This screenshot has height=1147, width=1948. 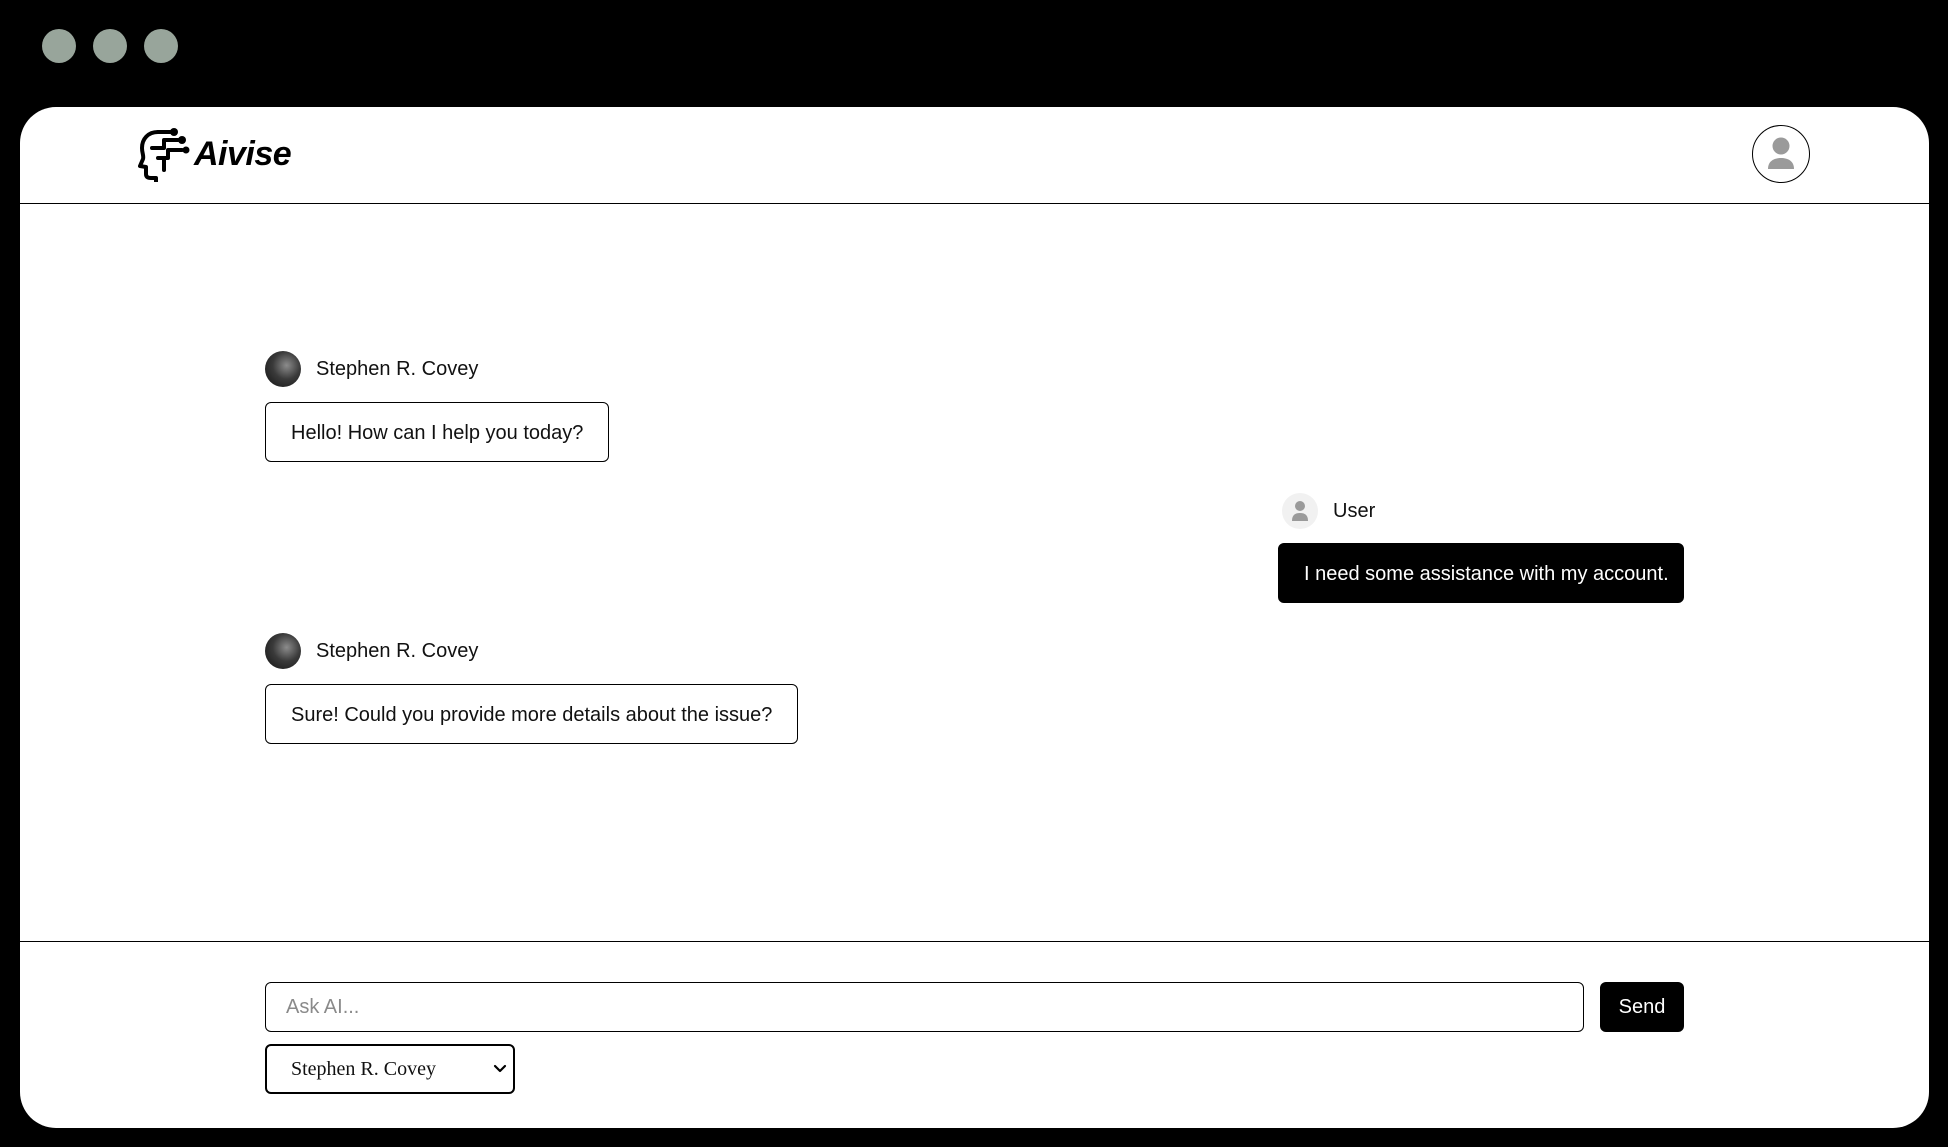 I want to click on window-dot-close, so click(x=59, y=46).